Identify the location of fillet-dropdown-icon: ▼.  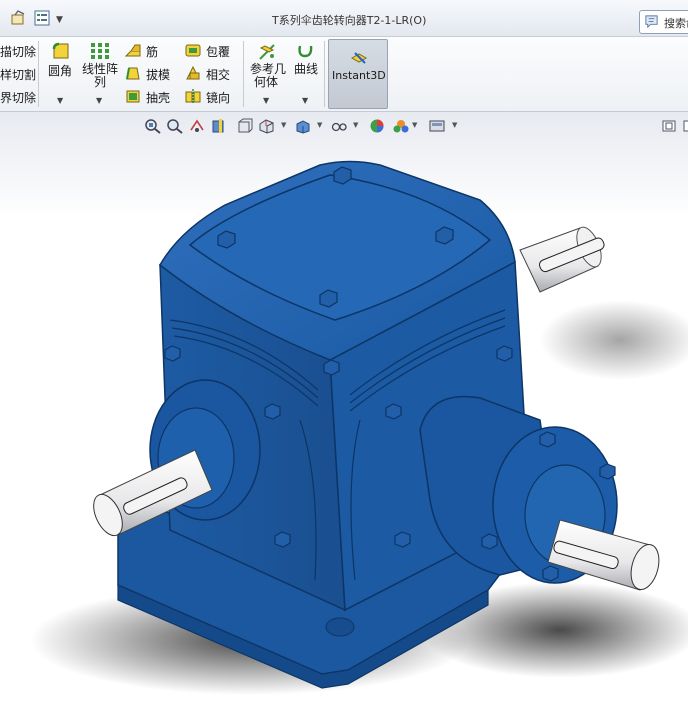
(60, 100).